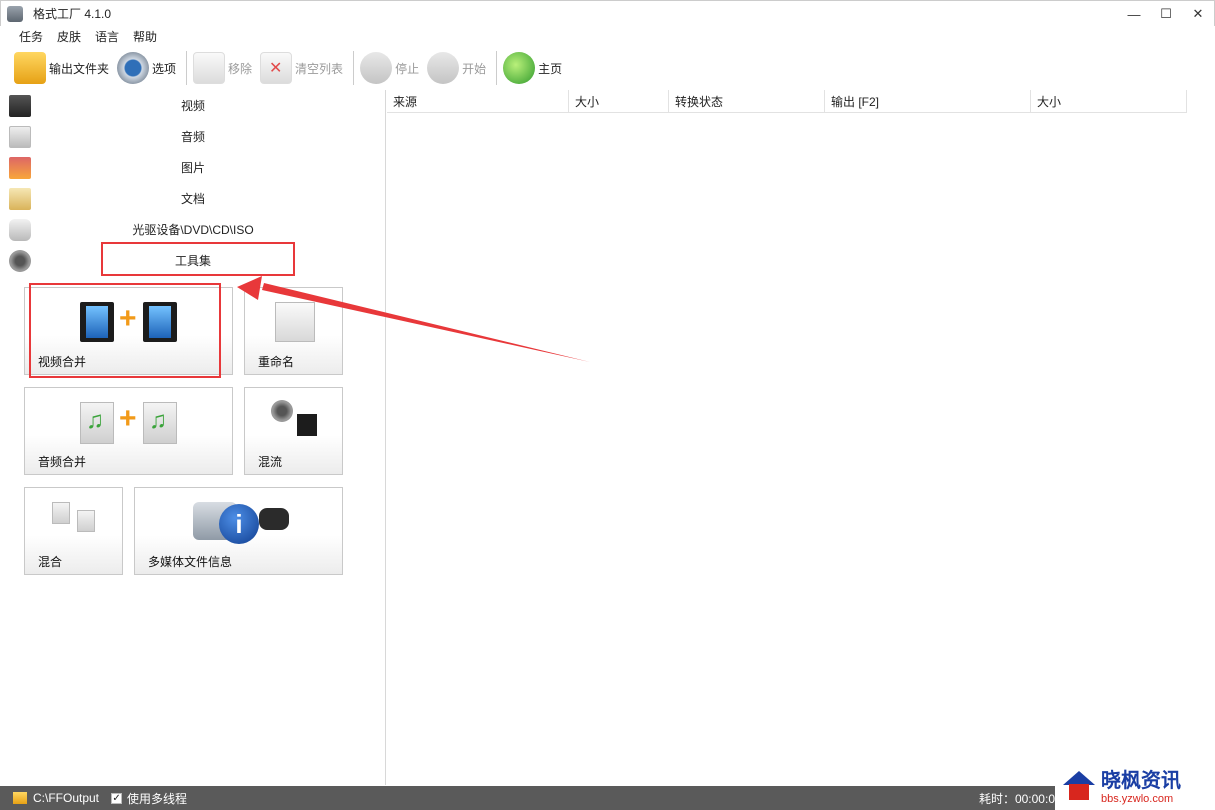  I want to click on category-label: 文档, so click(192, 199).